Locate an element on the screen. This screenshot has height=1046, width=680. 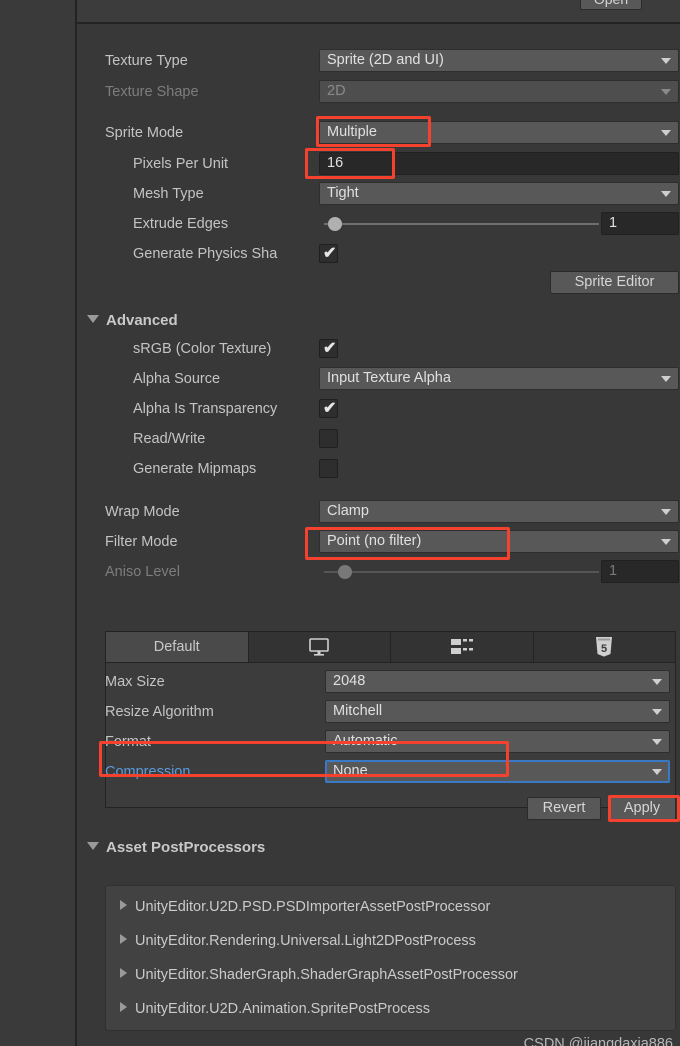
row-srgb: sRGB (Color Texture) ✔ is located at coordinates (378, 349).